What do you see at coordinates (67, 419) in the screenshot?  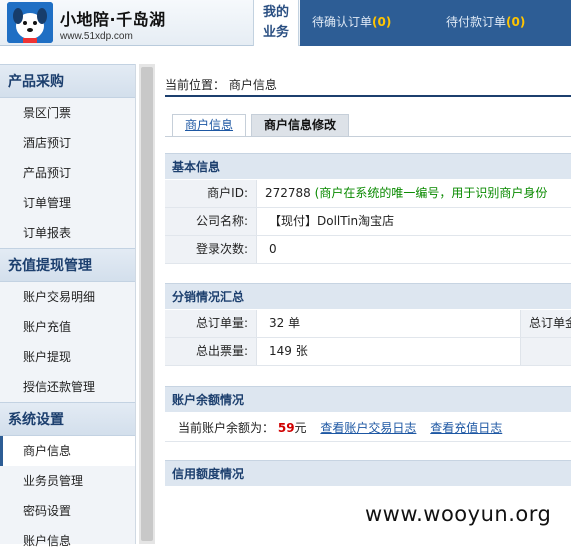 I see `sidebar-section-settings: 系统设置` at bounding box center [67, 419].